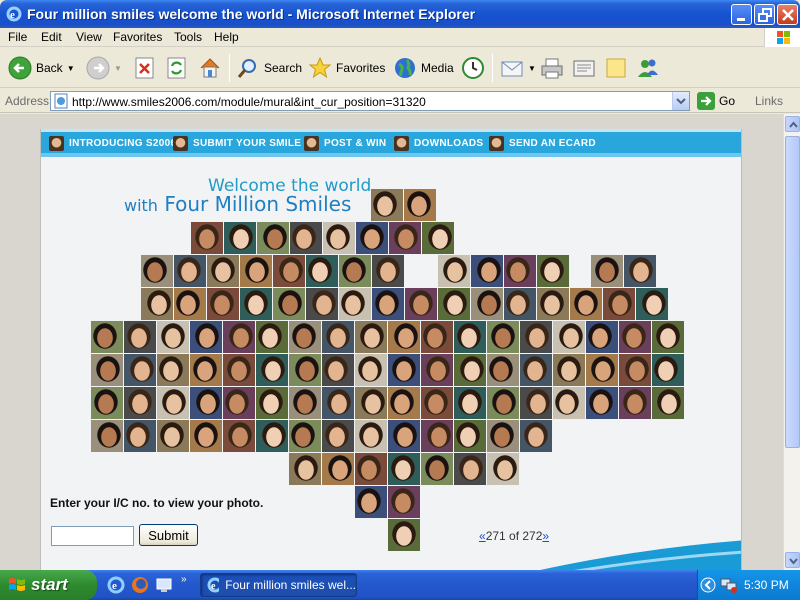 This screenshot has width=800, height=600. I want to click on back-dropdown-icon: ▼, so click(71, 68).